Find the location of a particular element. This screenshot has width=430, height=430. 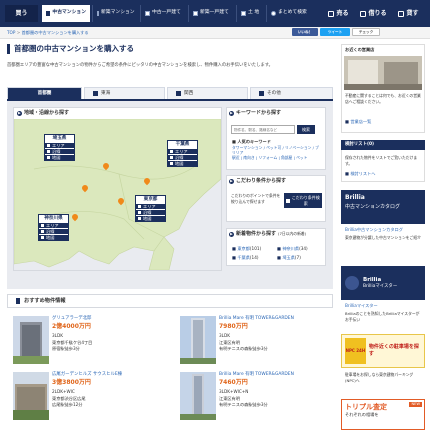

meister-desc: Brilliaのことを熟知したBrilliaマイスターがお手伝い is located at coordinates (382, 316).